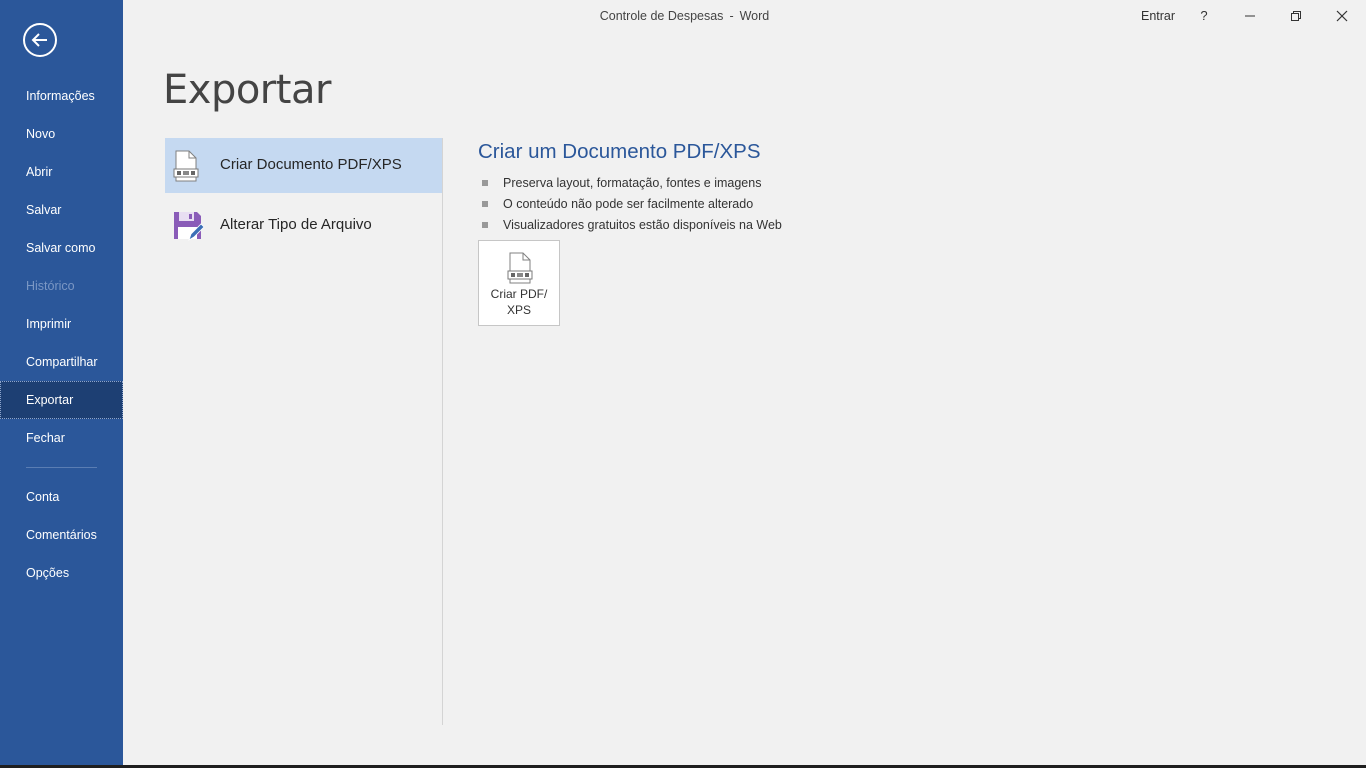 Image resolution: width=1366 pixels, height=768 pixels. I want to click on back-arrow-icon, so click(39, 40).